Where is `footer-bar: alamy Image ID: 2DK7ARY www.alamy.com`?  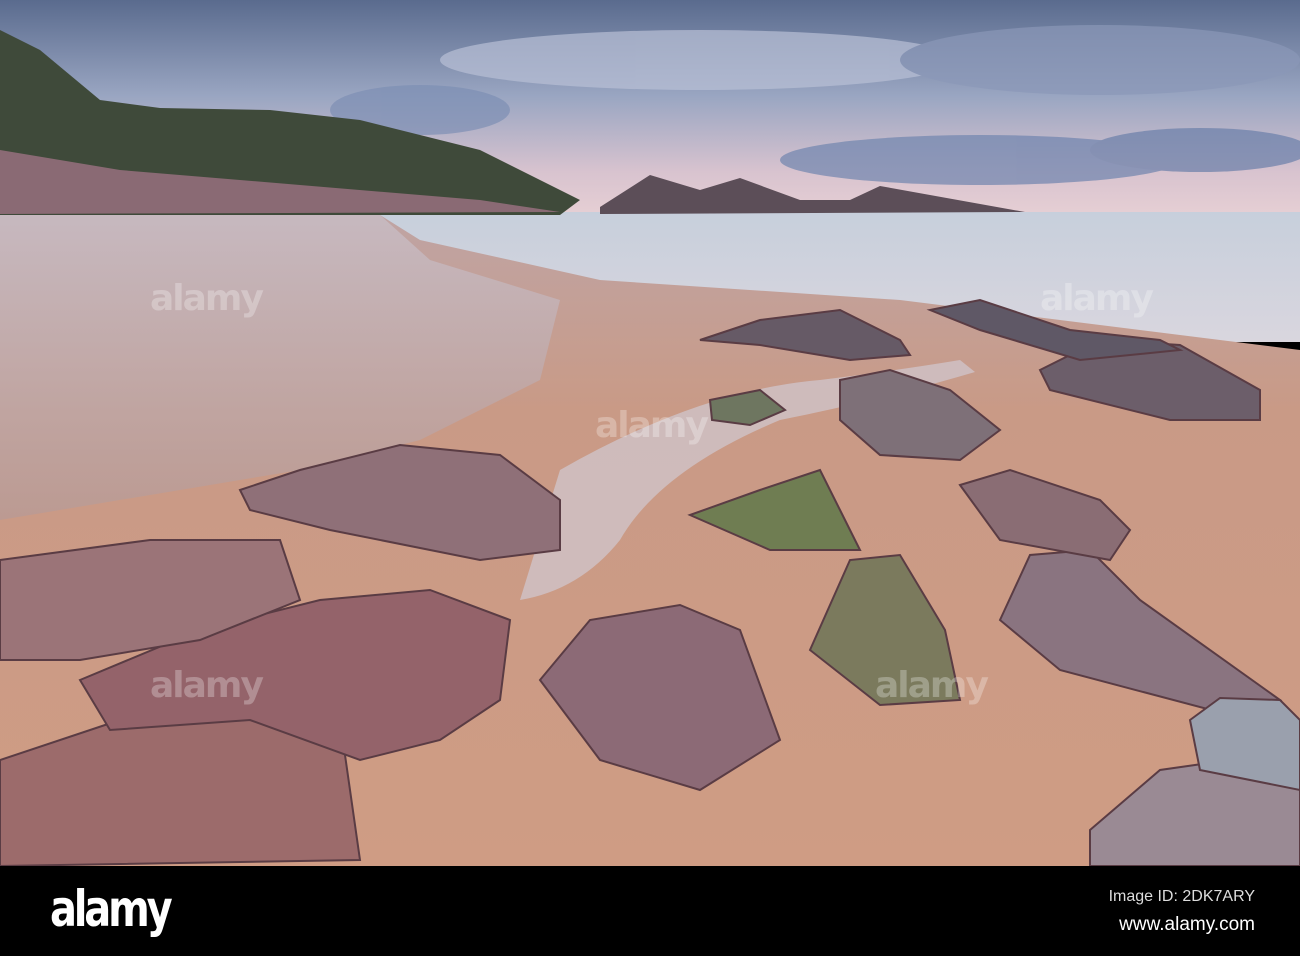 footer-bar: alamy Image ID: 2DK7ARY www.alamy.com is located at coordinates (650, 911).